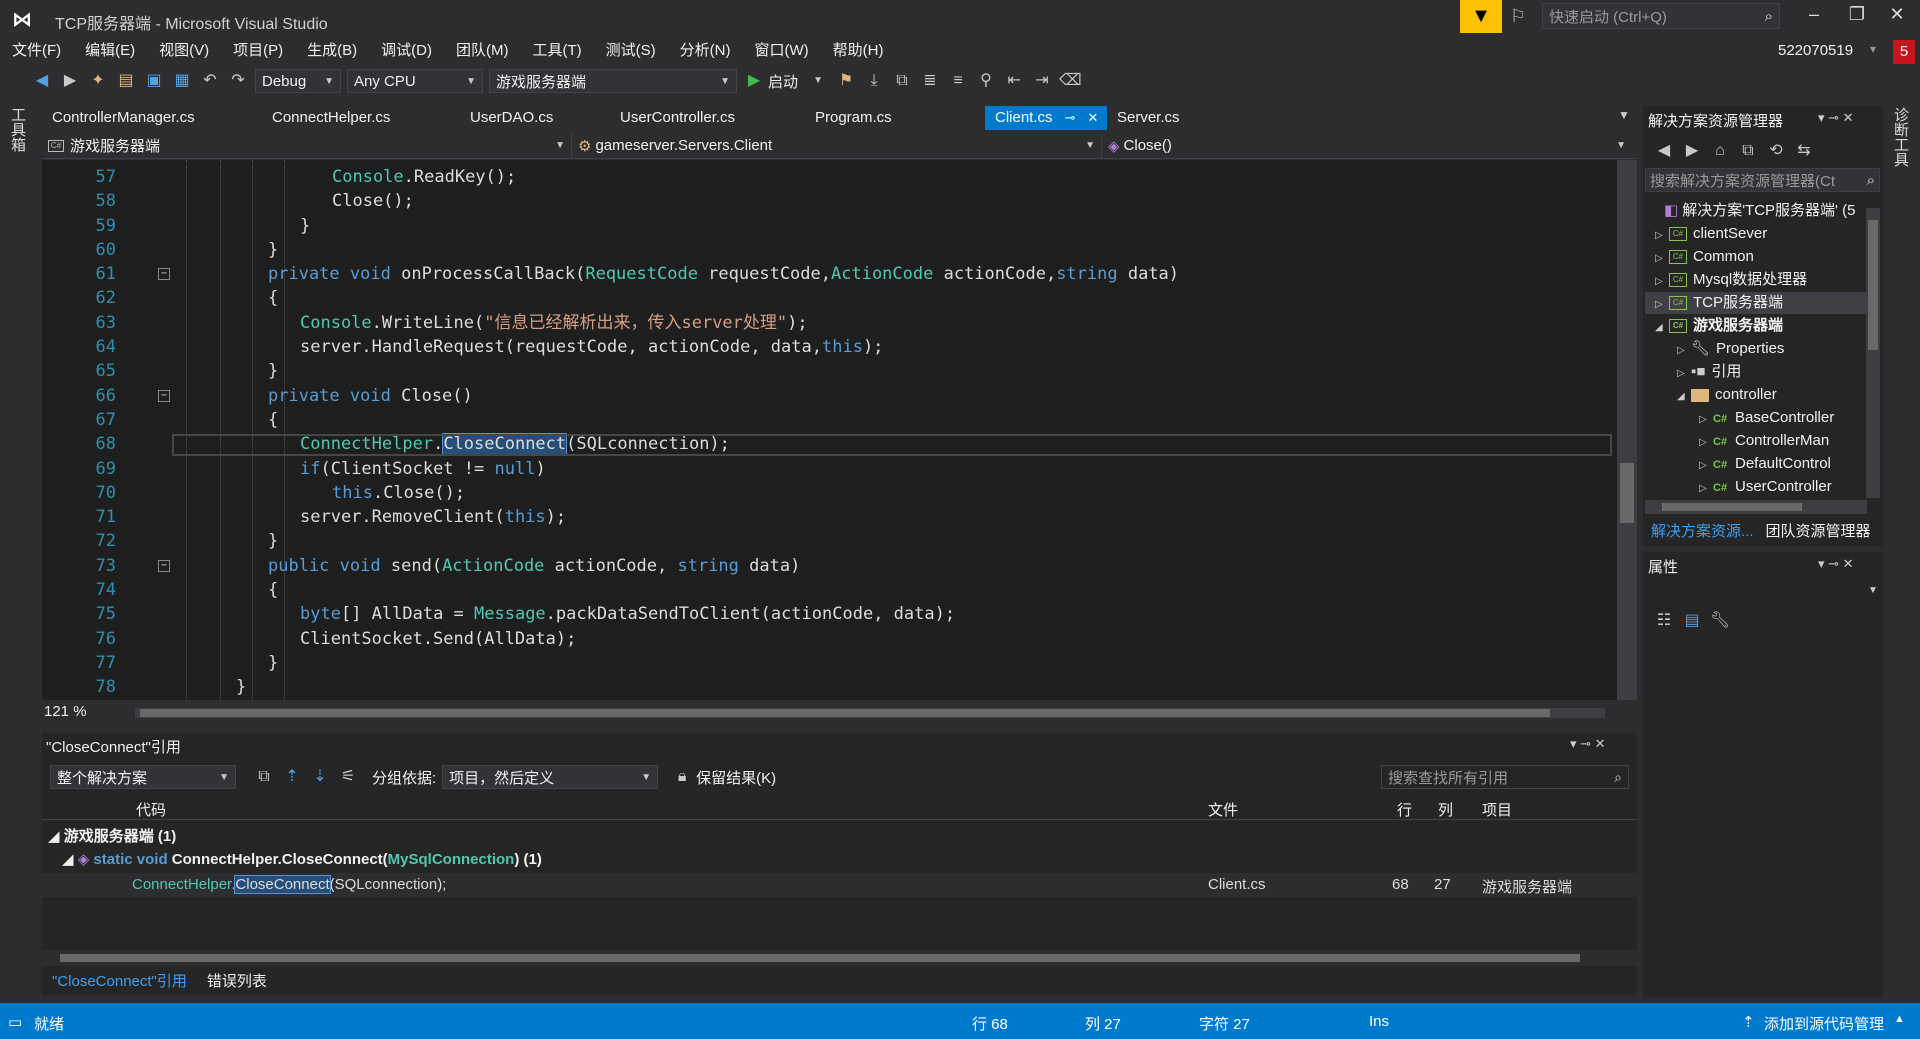 Image resolution: width=1920 pixels, height=1039 pixels. I want to click on chevron-down-icon: ▾, so click(1873, 49).